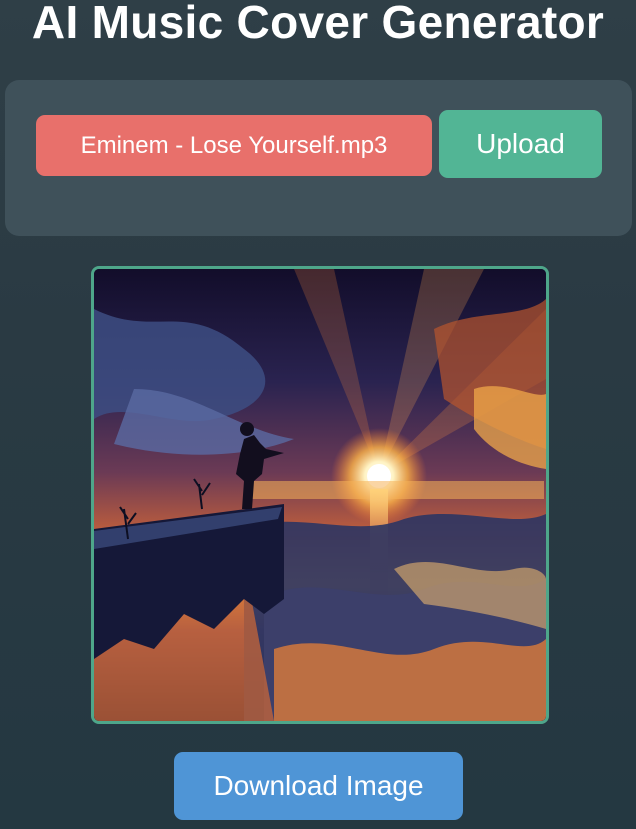  What do you see at coordinates (318, 24) in the screenshot?
I see `page-title: AI Music Cover Generator` at bounding box center [318, 24].